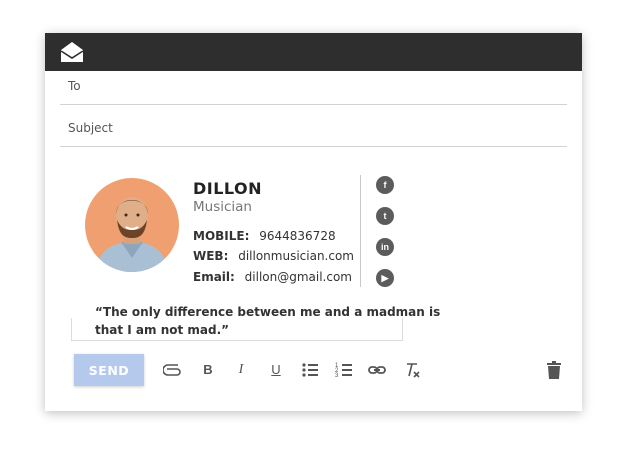 The image size is (628, 450). Describe the element at coordinates (90, 128) in the screenshot. I see `subject-label: Subject` at that location.